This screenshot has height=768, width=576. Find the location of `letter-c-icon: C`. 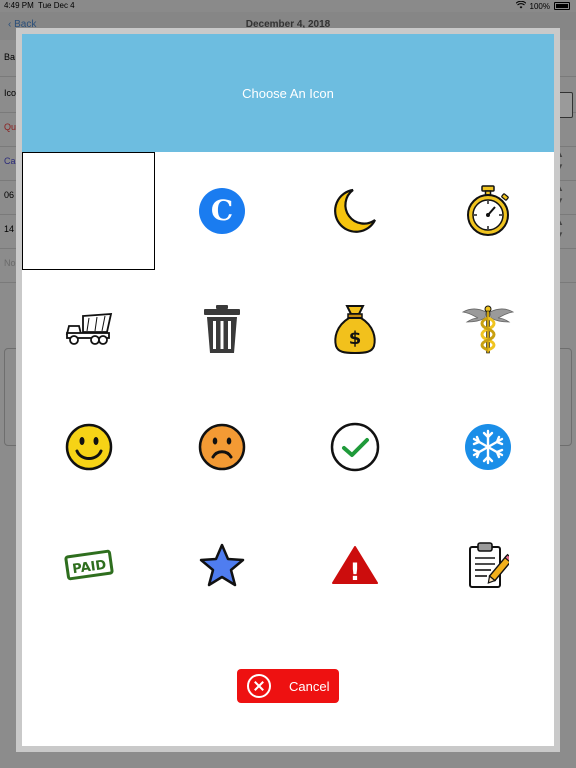

letter-c-icon: C is located at coordinates (221, 211).